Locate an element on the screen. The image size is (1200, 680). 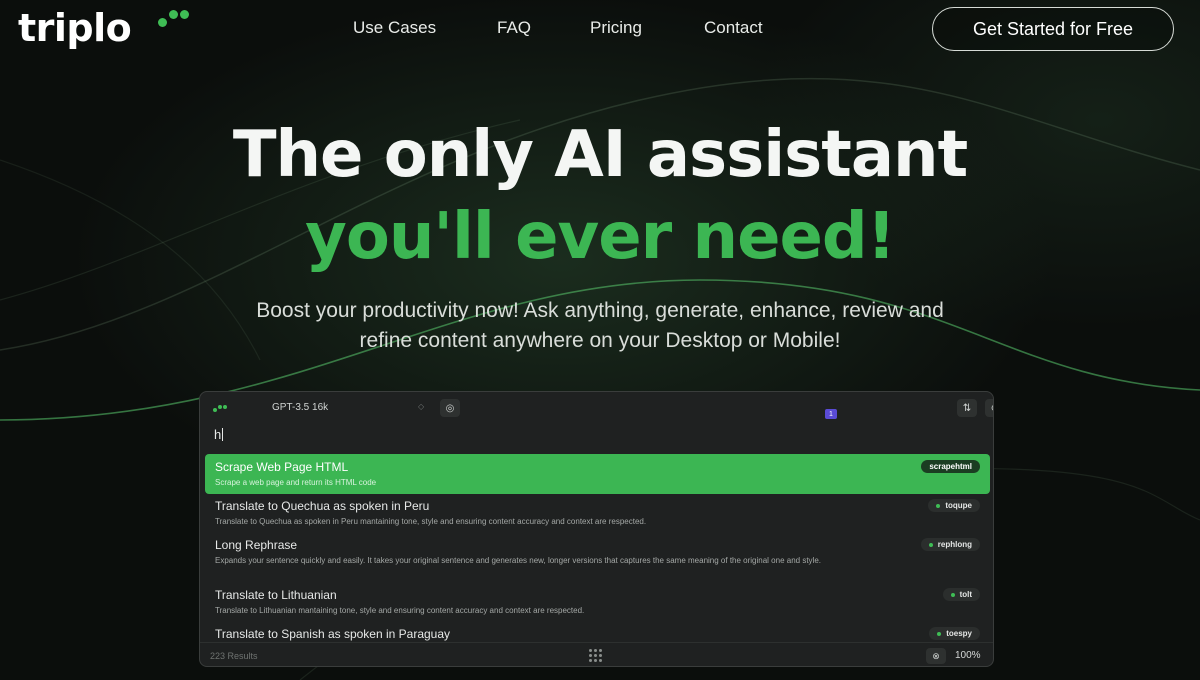
command-badge: toqupe is located at coordinates (954, 505).